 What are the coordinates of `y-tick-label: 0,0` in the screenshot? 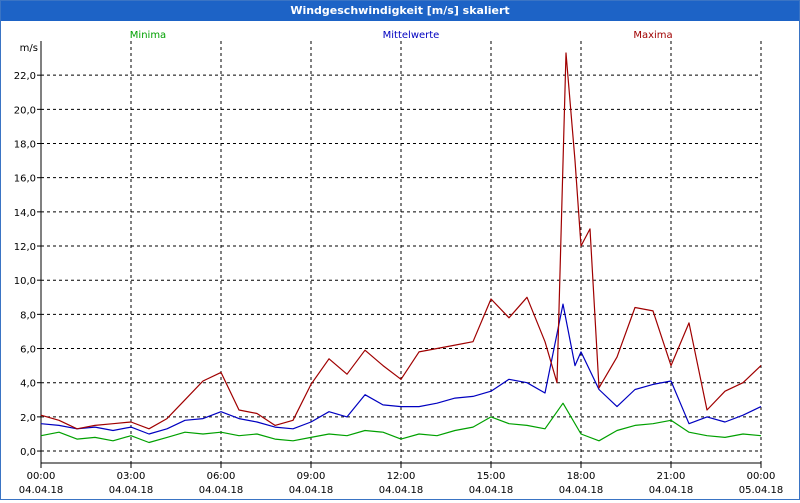 It's located at (28, 452).